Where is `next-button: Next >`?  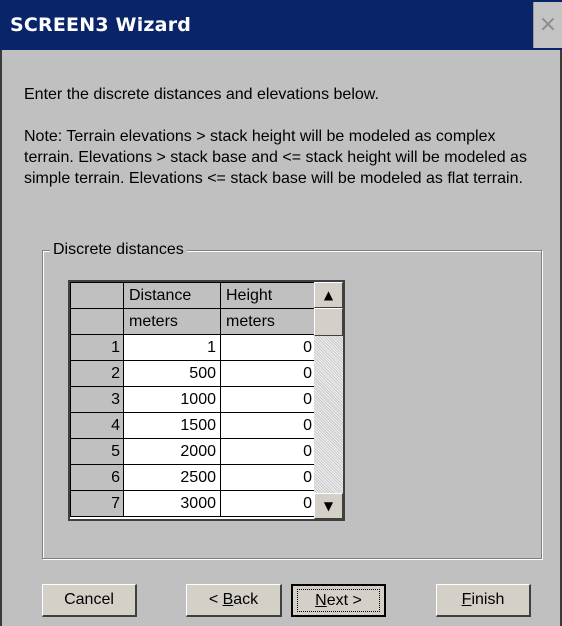
next-button: Next > is located at coordinates (338, 600).